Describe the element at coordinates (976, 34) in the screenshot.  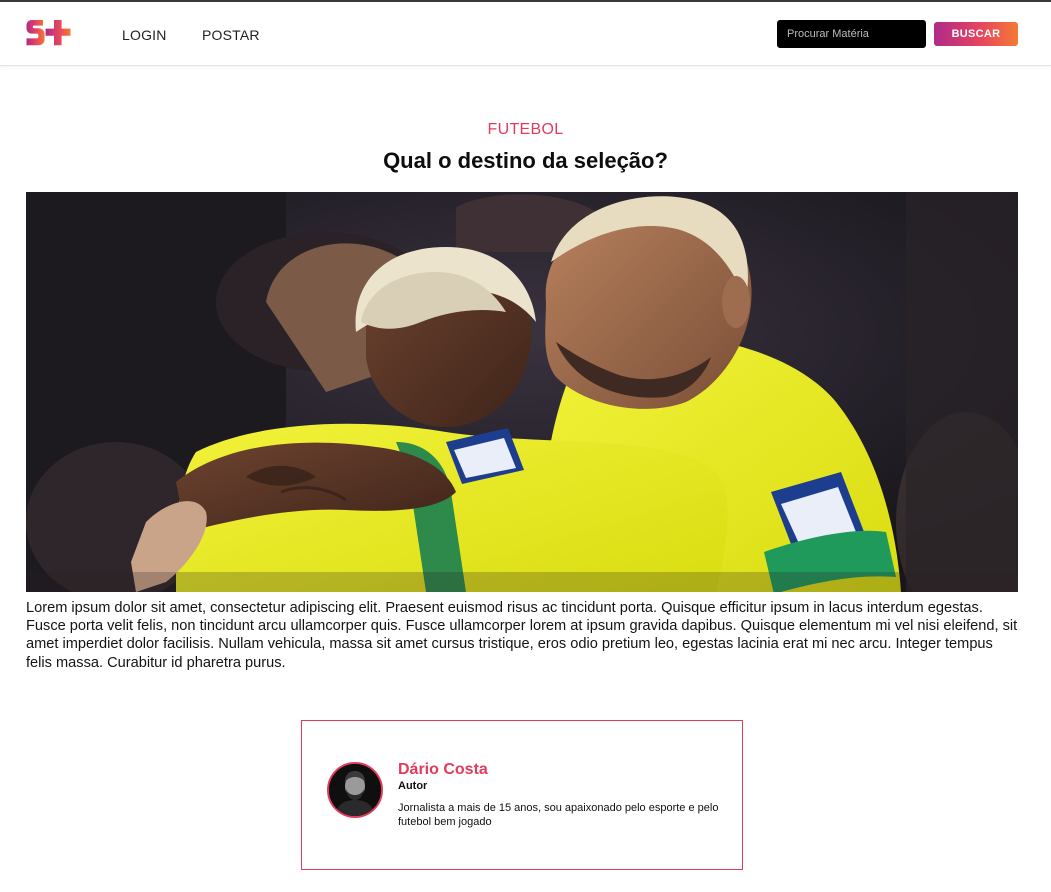
I see `search-button: BUSCAR` at that location.